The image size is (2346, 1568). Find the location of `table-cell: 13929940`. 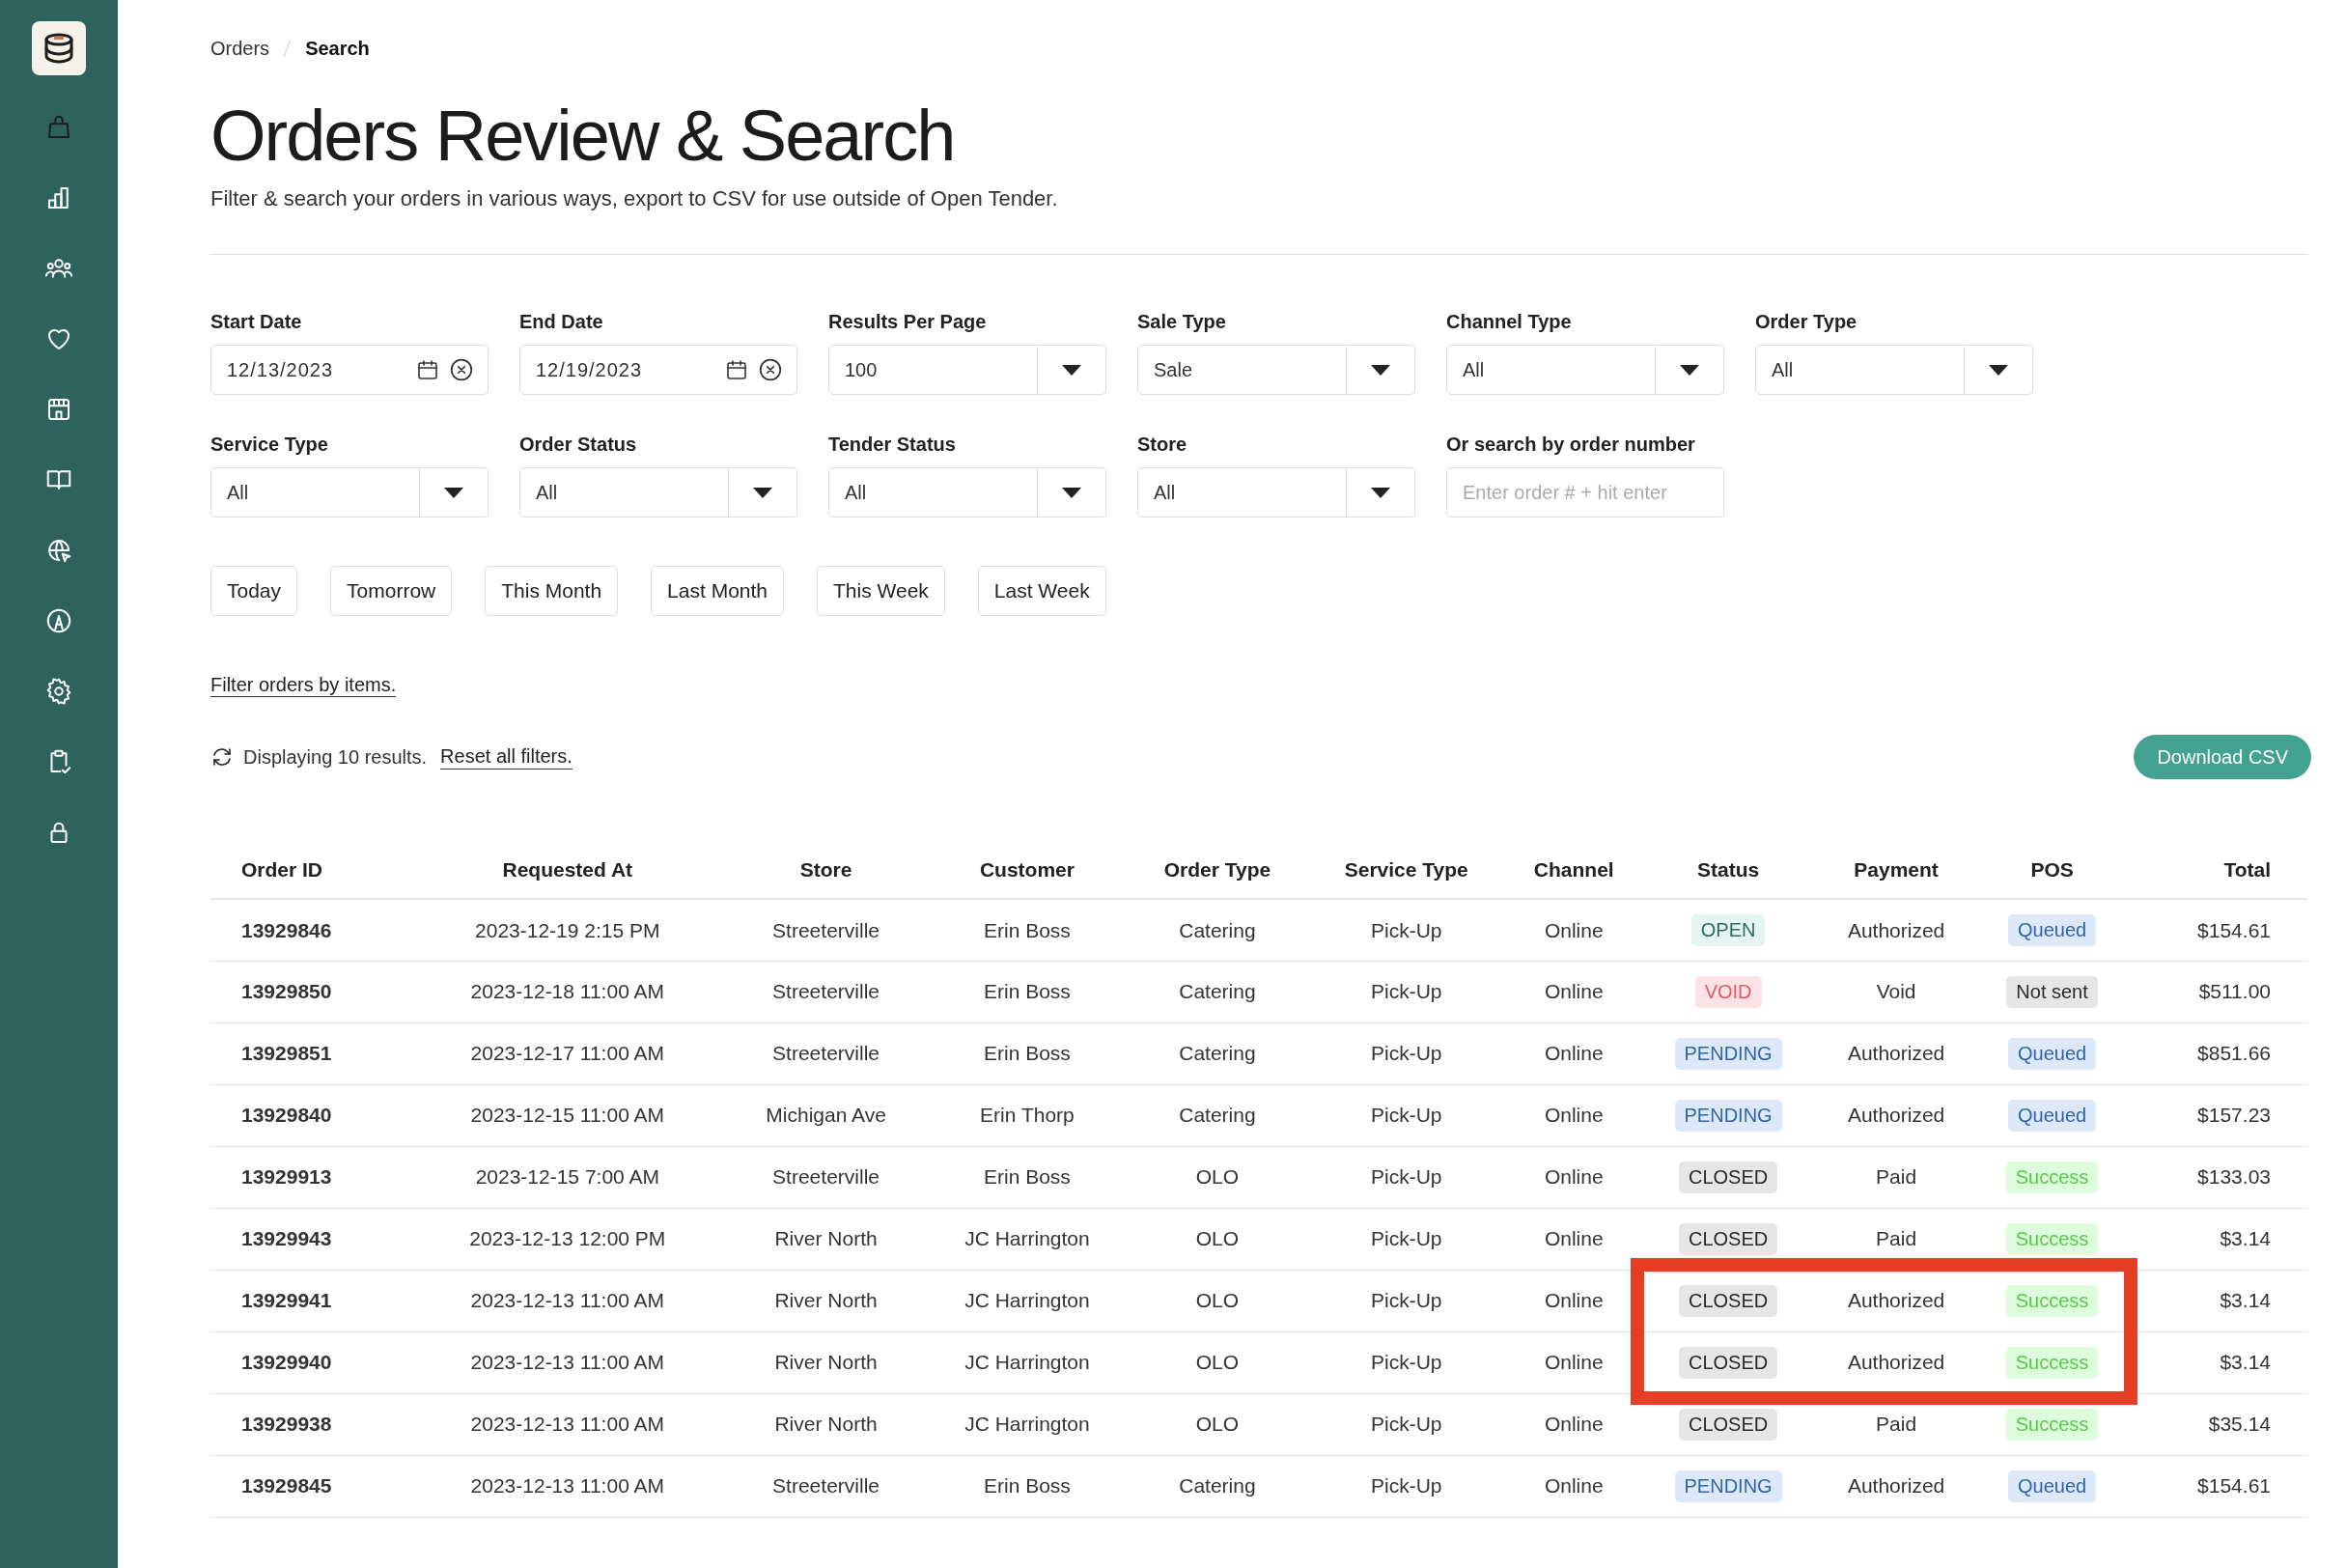

table-cell: 13929940 is located at coordinates (309, 1363).